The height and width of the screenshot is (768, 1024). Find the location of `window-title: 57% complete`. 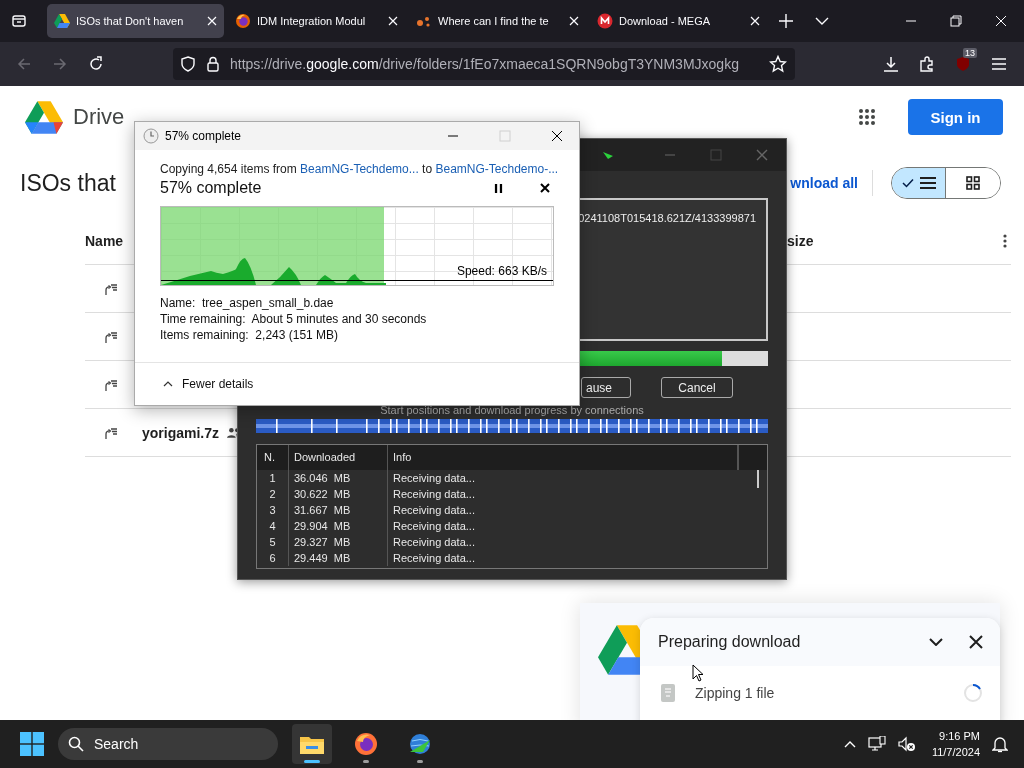

window-title: 57% complete is located at coordinates (203, 136).